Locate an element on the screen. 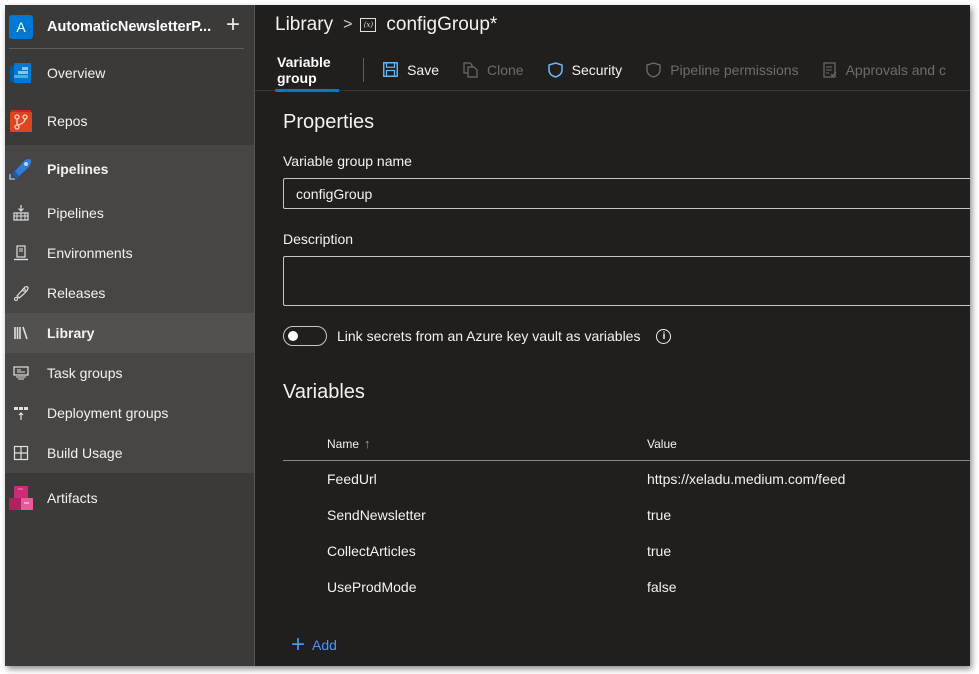 The width and height of the screenshot is (979, 674). page-title: configGroup* is located at coordinates (442, 24).